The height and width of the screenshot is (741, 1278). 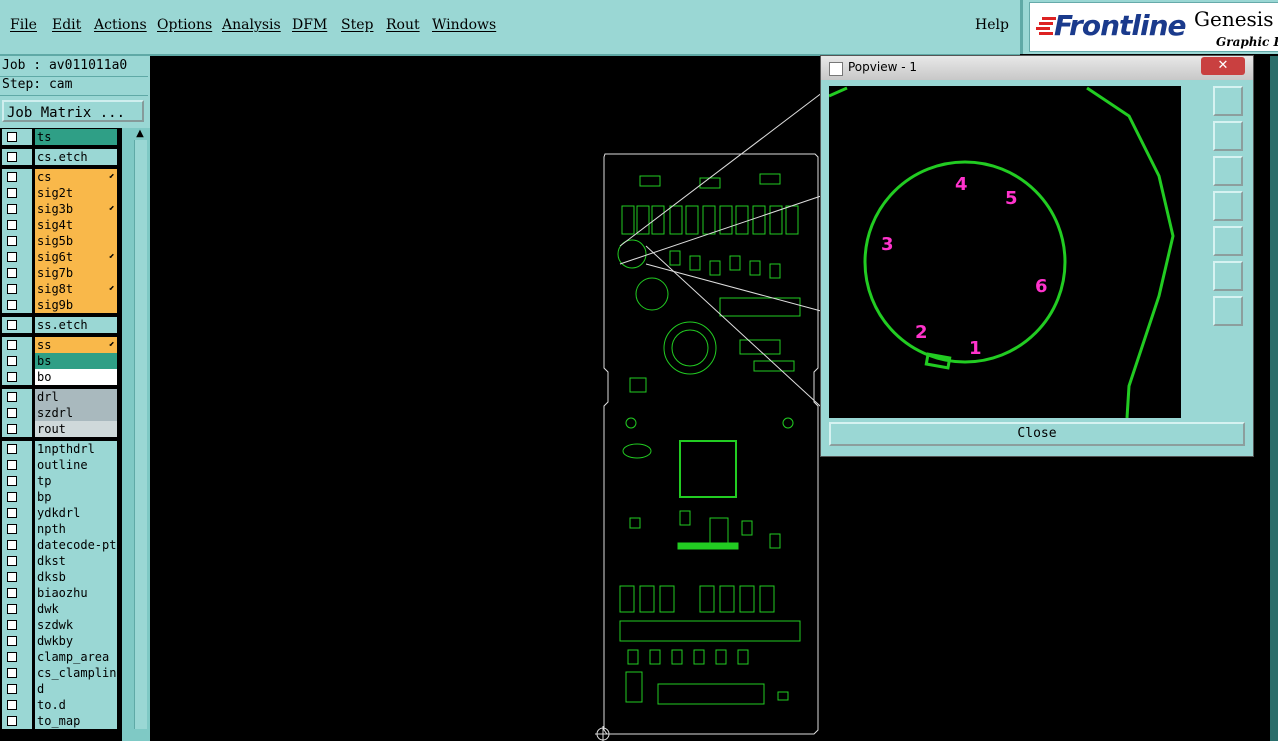 What do you see at coordinates (23, 25) in the screenshot?
I see `menu-file: File` at bounding box center [23, 25].